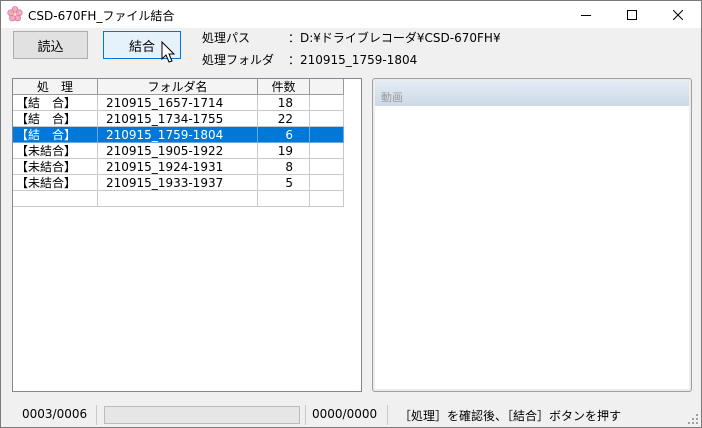 The height and width of the screenshot is (428, 702). What do you see at coordinates (178, 167) in the screenshot?
I see `row-folder: 210915_1924-1931` at bounding box center [178, 167].